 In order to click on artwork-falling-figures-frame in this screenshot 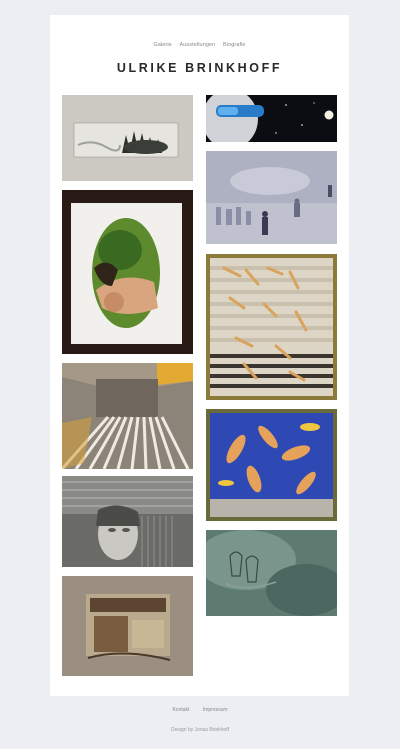, I will do `click(271, 327)`.